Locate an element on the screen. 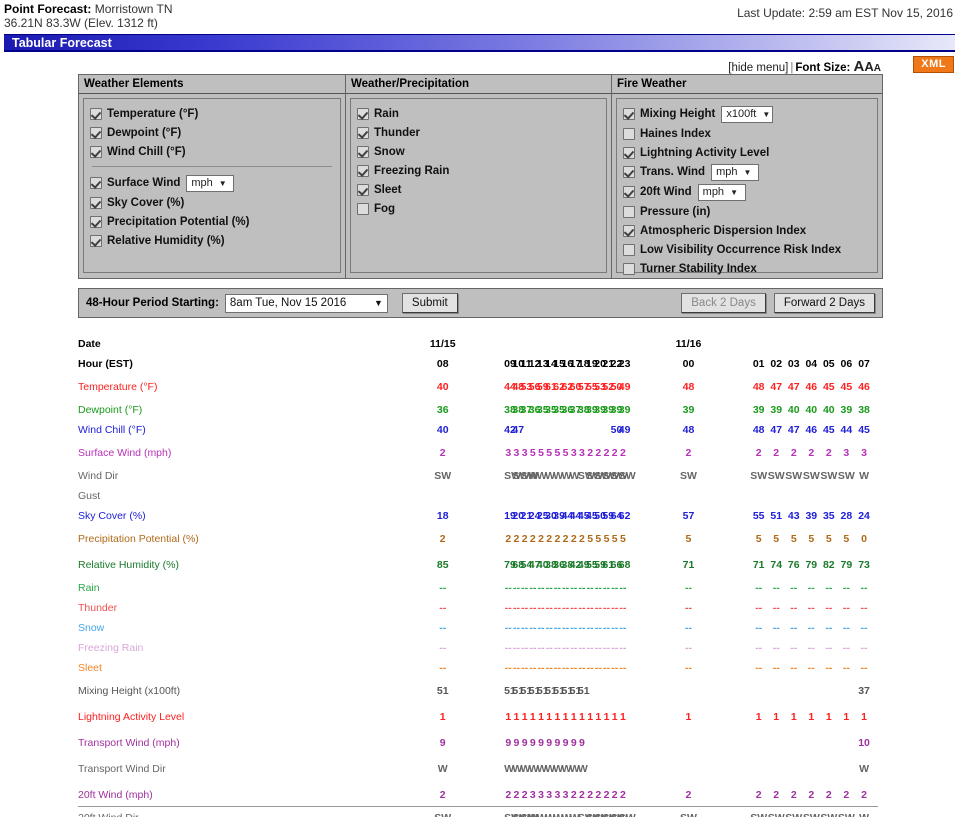 This screenshot has width=959, height=817. hour-cell: 05 is located at coordinates (828, 364).